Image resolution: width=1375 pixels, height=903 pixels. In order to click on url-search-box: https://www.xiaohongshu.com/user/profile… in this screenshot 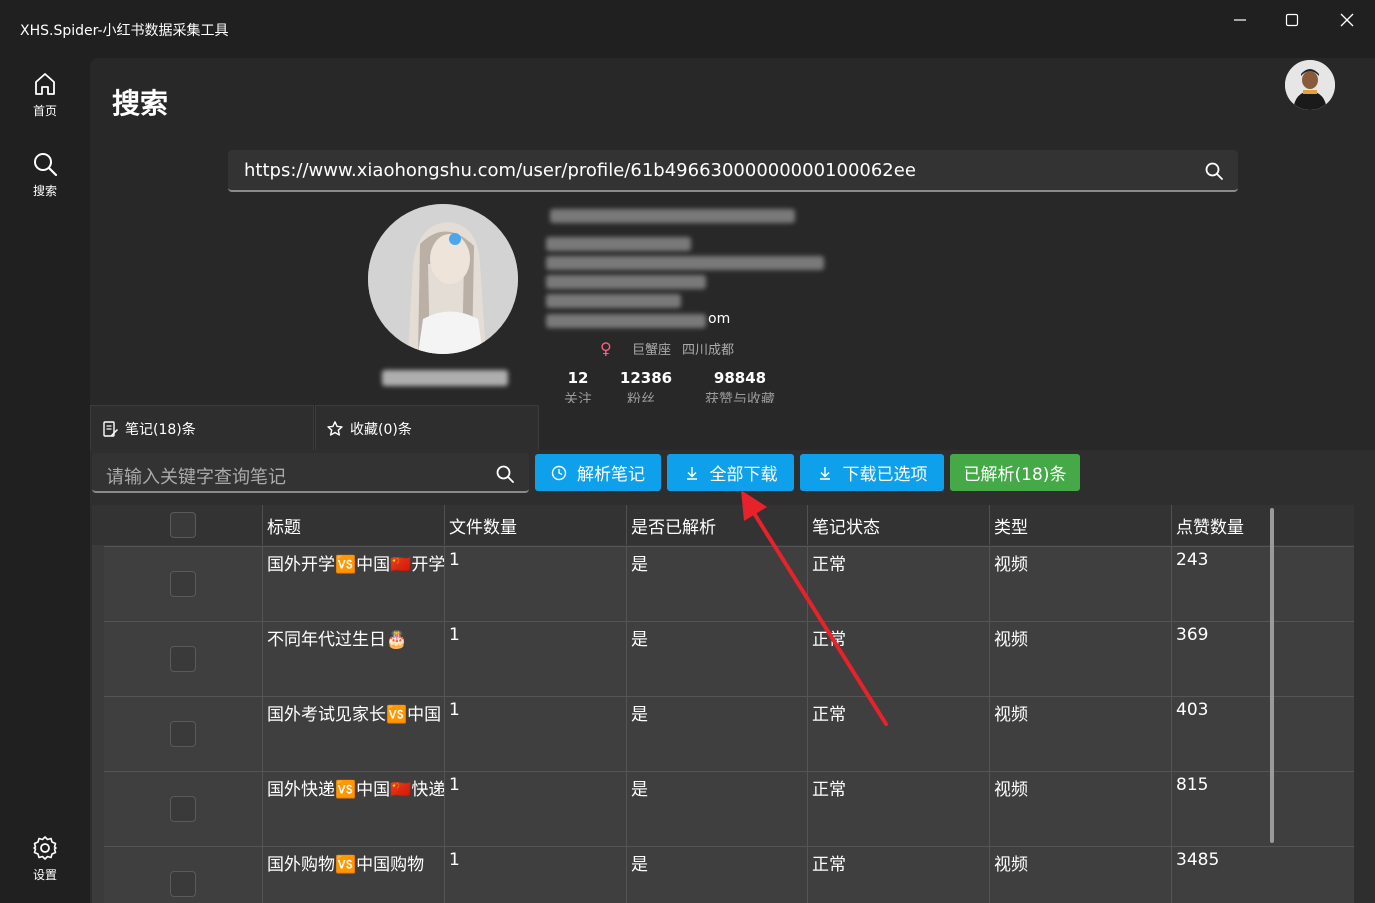, I will do `click(733, 171)`.